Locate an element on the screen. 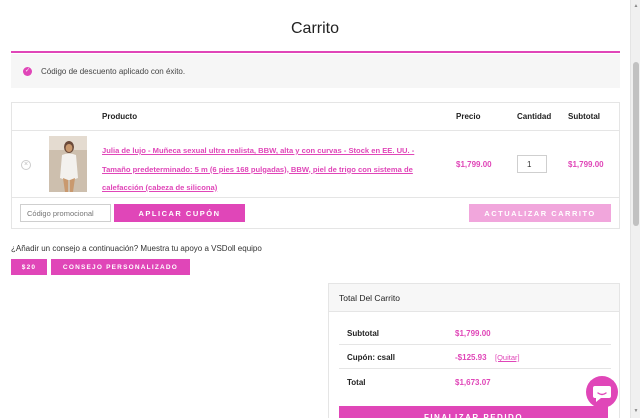 The height and width of the screenshot is (418, 640). scrollbar-thumb is located at coordinates (636, 144).